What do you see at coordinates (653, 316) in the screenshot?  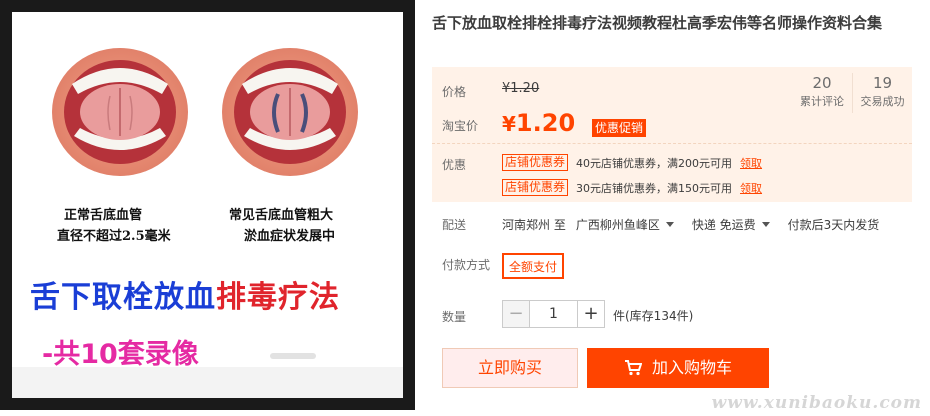 I see `stock-info: 件(库存134件)` at bounding box center [653, 316].